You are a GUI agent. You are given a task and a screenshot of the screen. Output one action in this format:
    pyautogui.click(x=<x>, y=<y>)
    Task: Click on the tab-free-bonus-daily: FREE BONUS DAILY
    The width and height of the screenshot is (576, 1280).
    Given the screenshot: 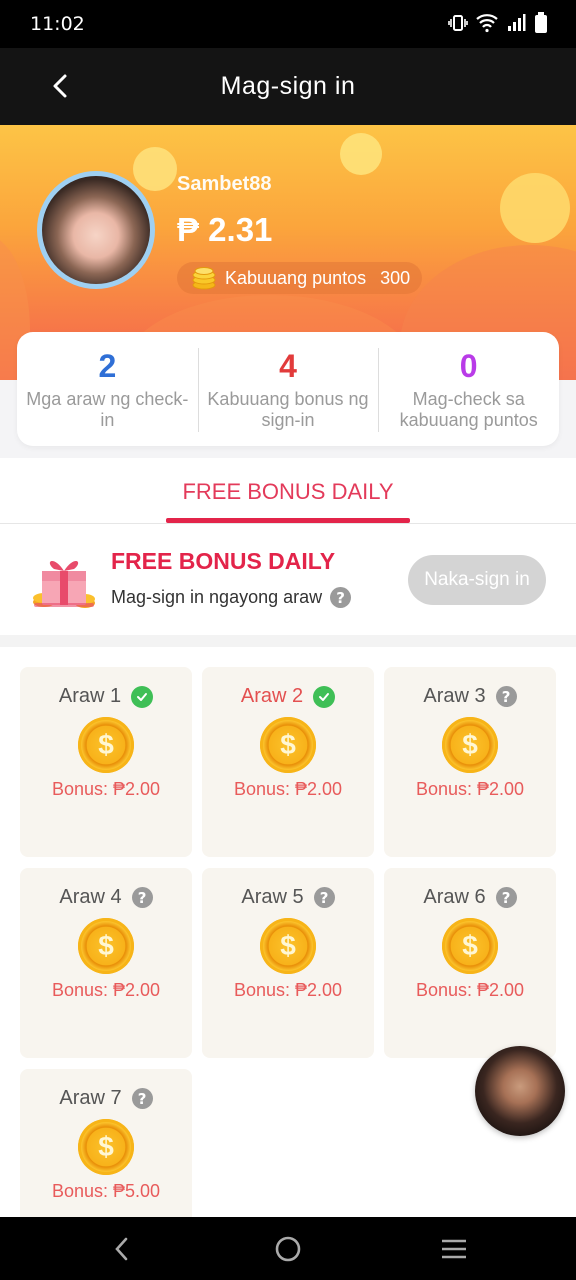 What is the action you would take?
    pyautogui.click(x=288, y=492)
    